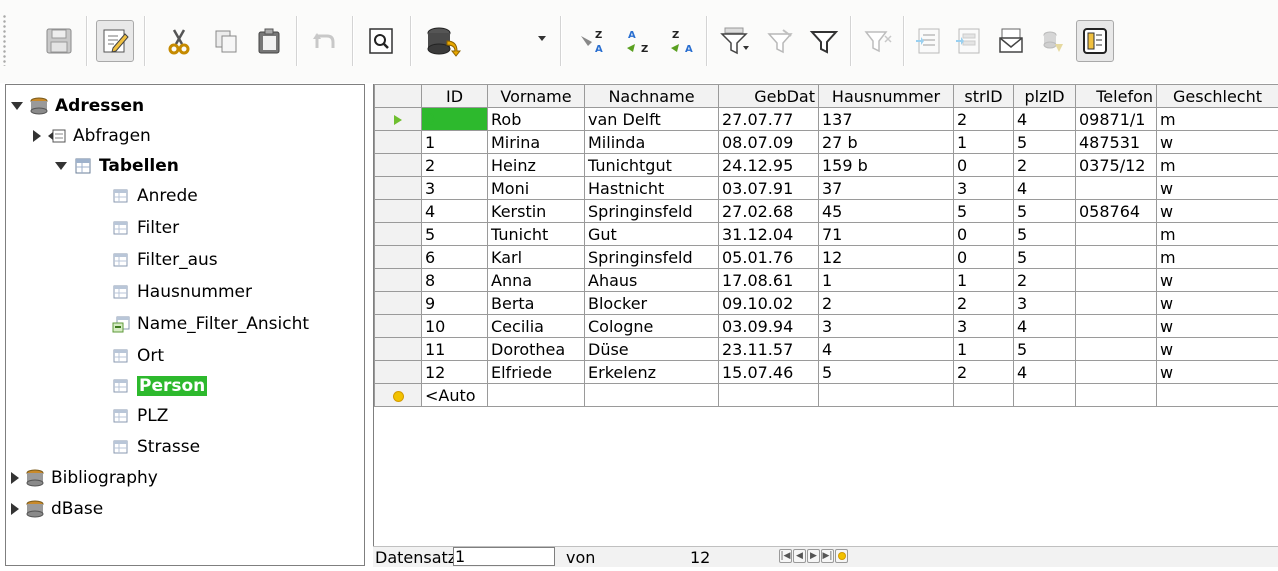 Image resolution: width=1278 pixels, height=571 pixels. Describe the element at coordinates (139, 416) in the screenshot. I see `tree-item-plz: PLZ` at that location.